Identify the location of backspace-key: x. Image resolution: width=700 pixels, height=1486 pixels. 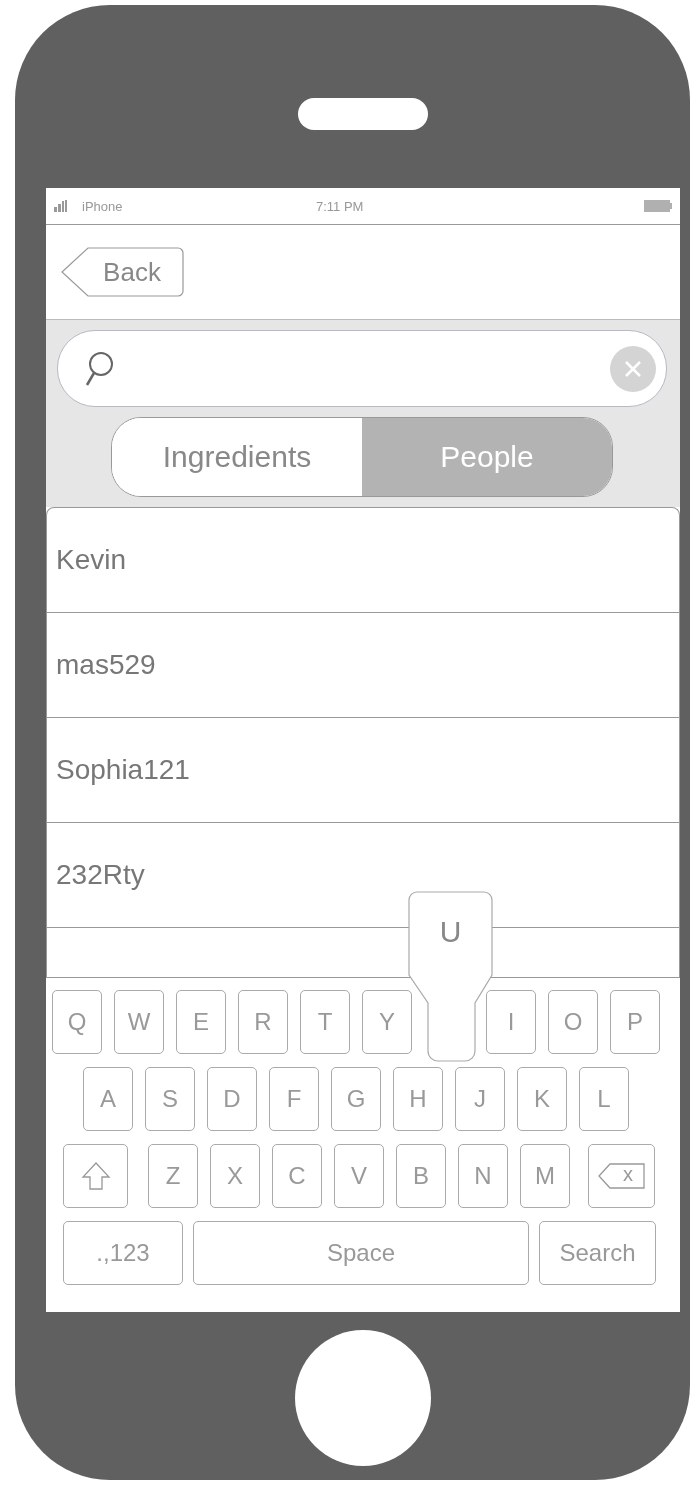
(621, 1176).